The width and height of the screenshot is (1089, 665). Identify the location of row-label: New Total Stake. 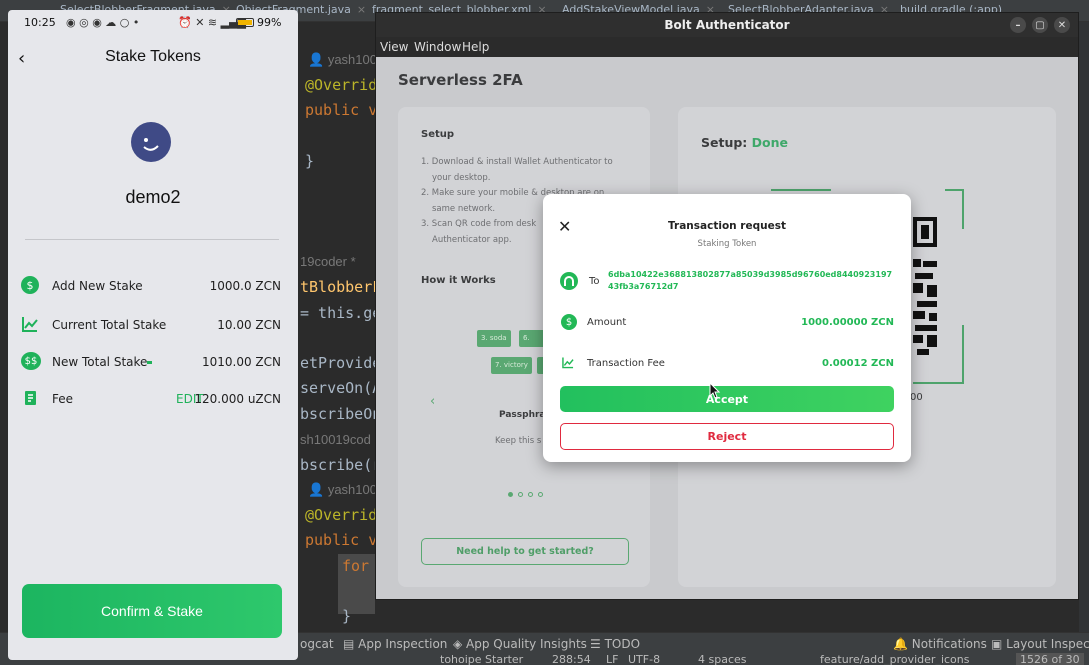
(100, 362).